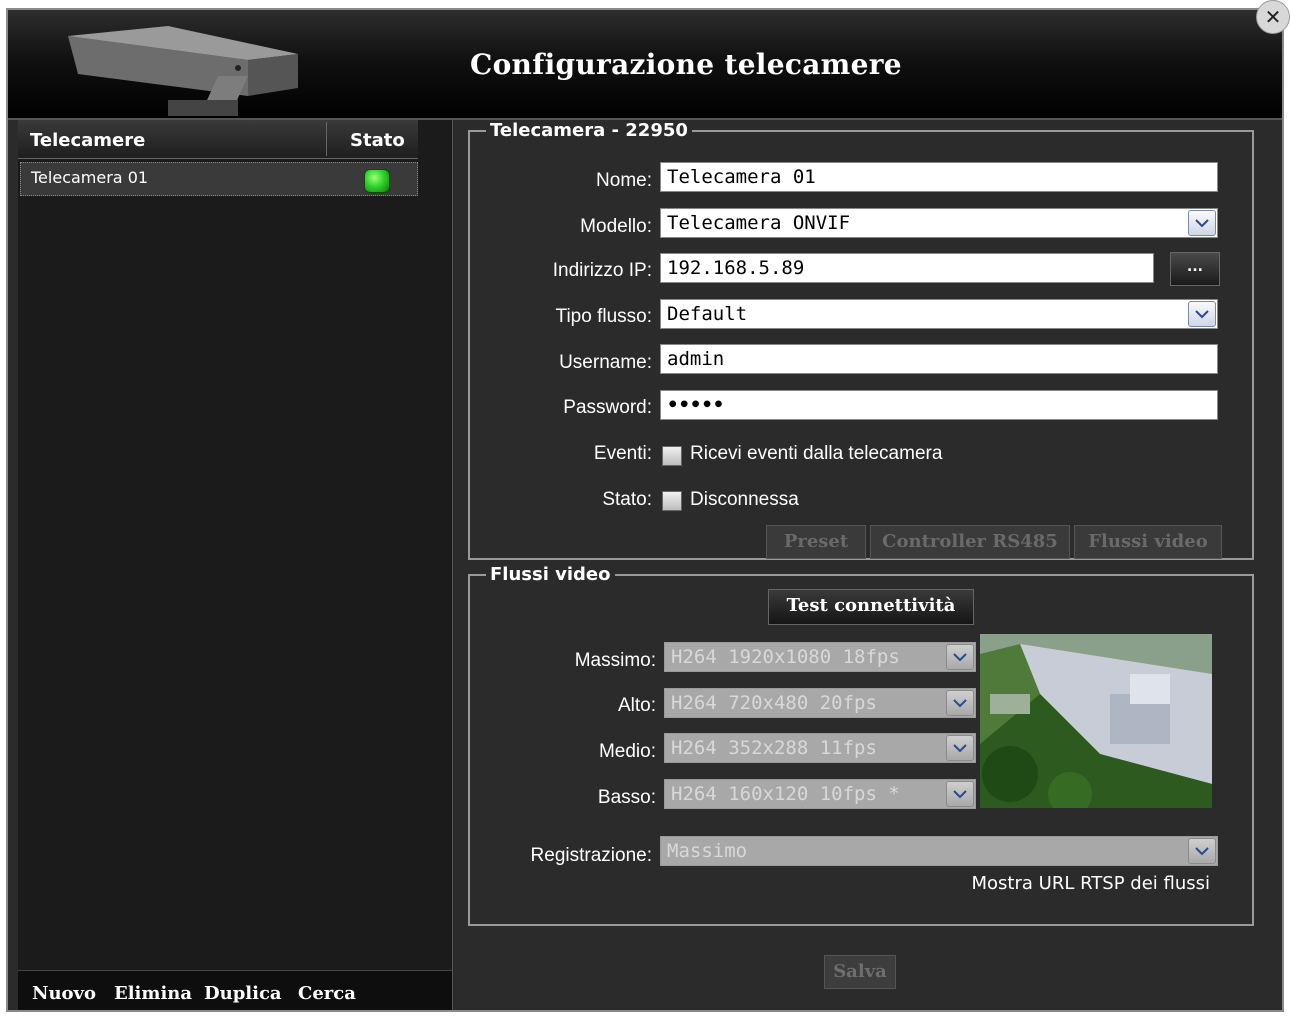 Image resolution: width=1290 pixels, height=1016 pixels. What do you see at coordinates (672, 456) in the screenshot?
I see `eventi-checkbox` at bounding box center [672, 456].